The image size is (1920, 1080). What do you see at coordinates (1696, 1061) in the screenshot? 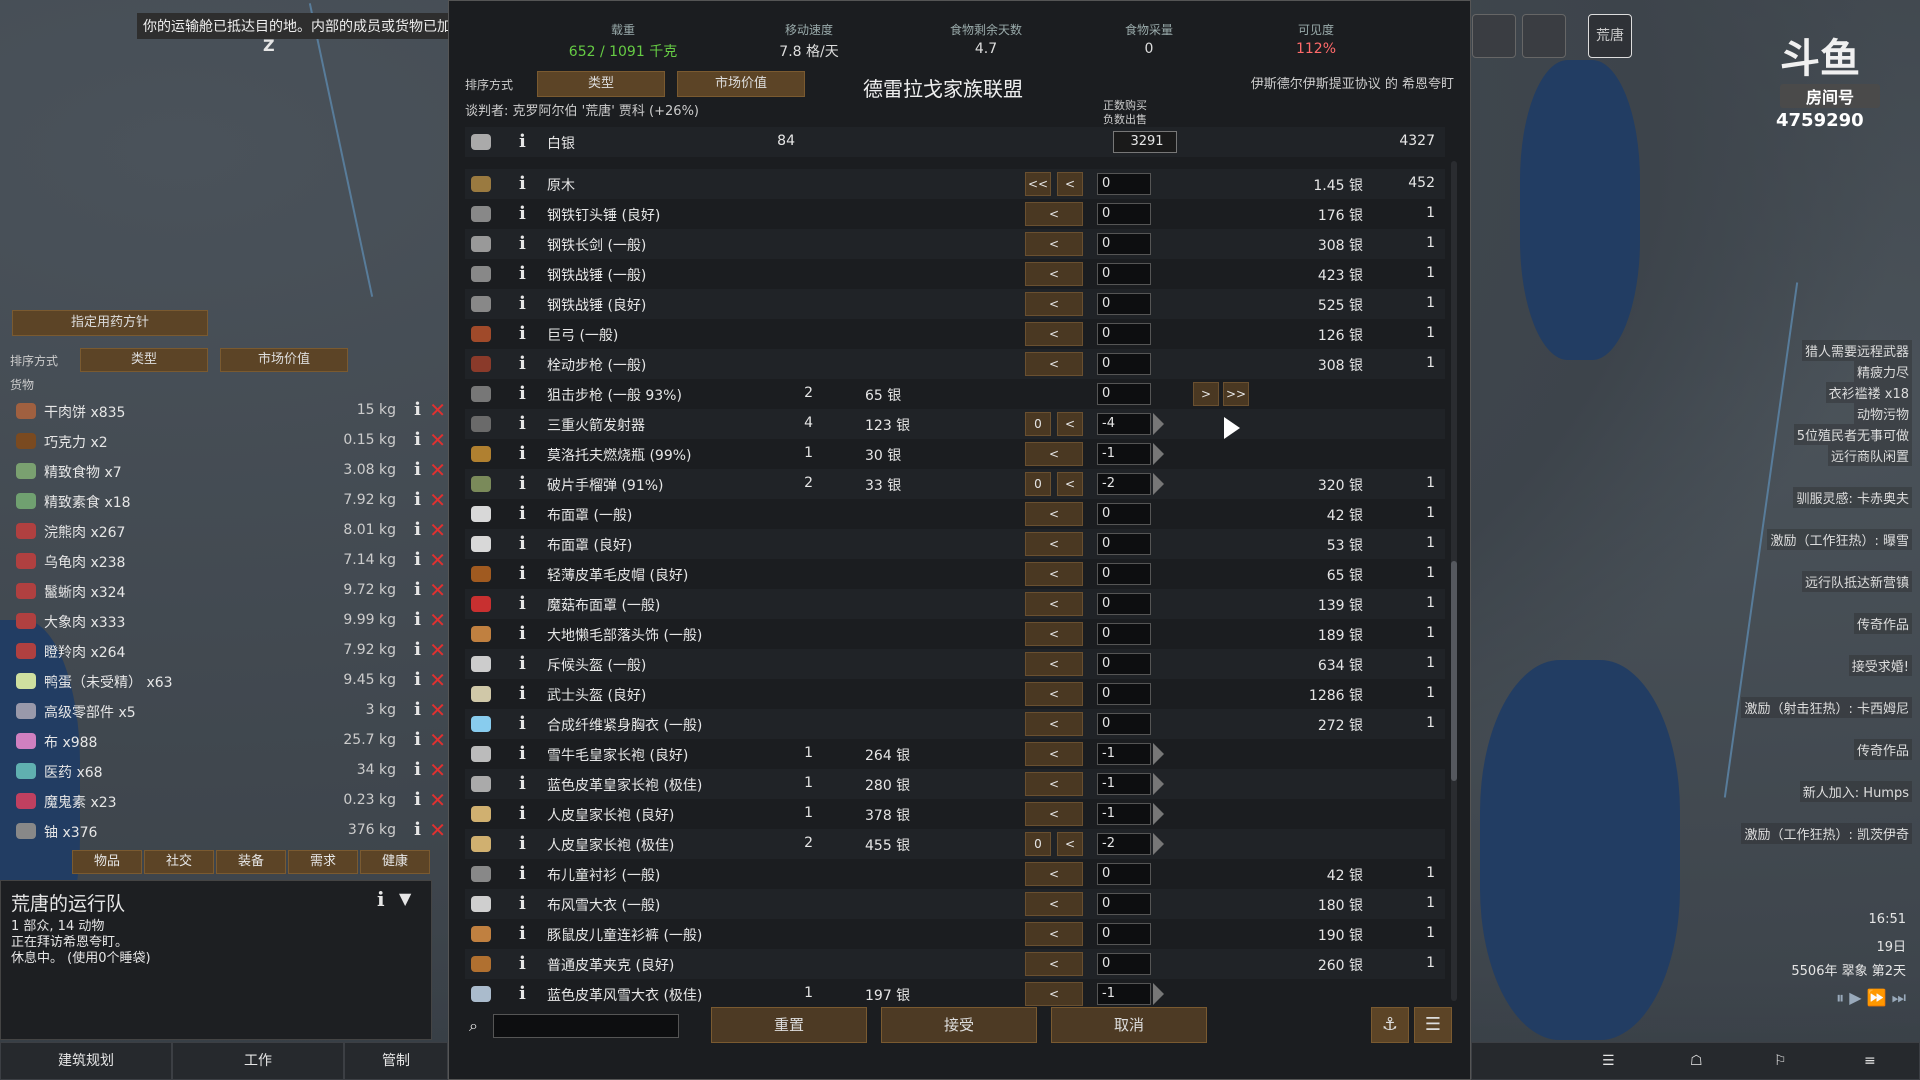
I see `factions-icon: ☖` at bounding box center [1696, 1061].